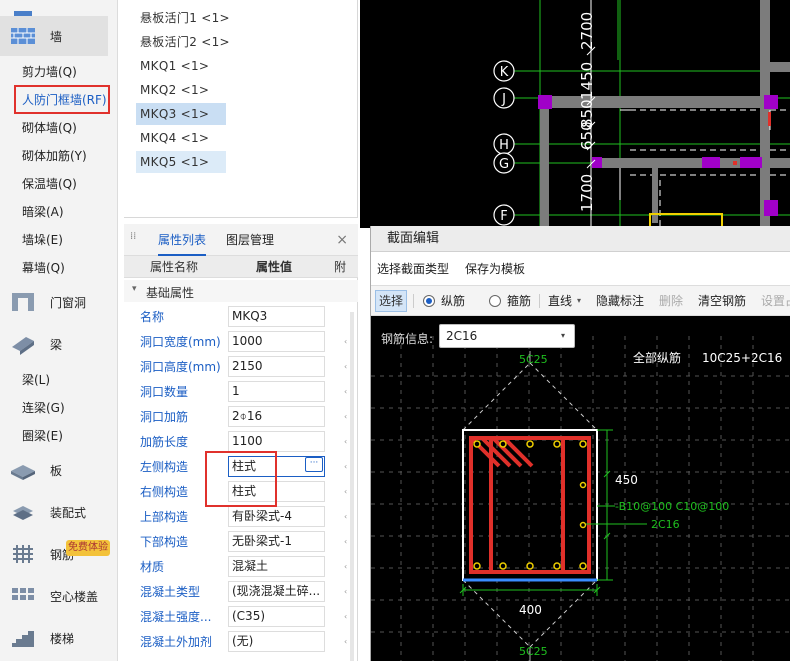 Image resolution: width=790 pixels, height=661 pixels. I want to click on set-button: 设置占, so click(775, 301).